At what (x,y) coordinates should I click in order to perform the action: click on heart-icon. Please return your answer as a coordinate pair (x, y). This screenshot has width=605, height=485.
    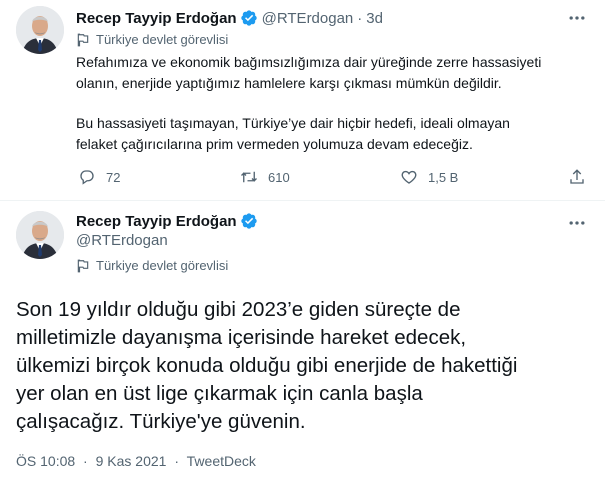
    Looking at the image, I should click on (409, 177).